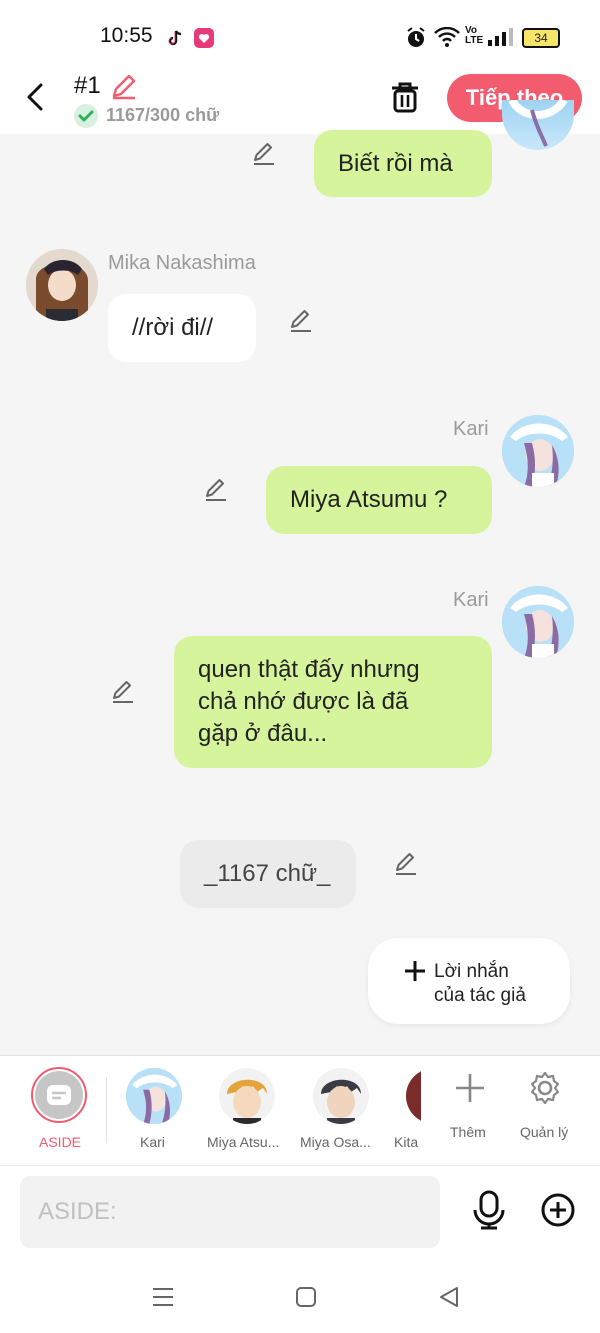  What do you see at coordinates (60, 1142) in the screenshot?
I see `character-label: ASIDE` at bounding box center [60, 1142].